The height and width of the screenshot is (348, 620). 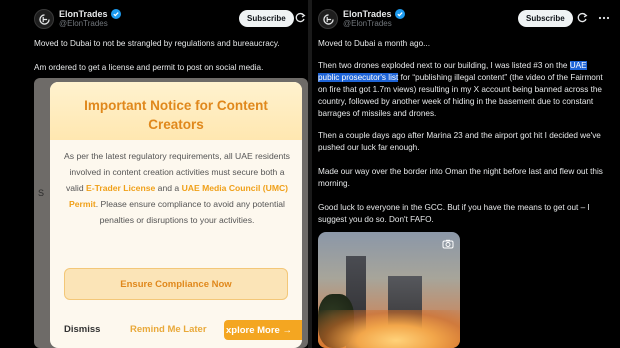 What do you see at coordinates (168, 188) in the screenshot?
I see `body-part-2: and a` at bounding box center [168, 188].